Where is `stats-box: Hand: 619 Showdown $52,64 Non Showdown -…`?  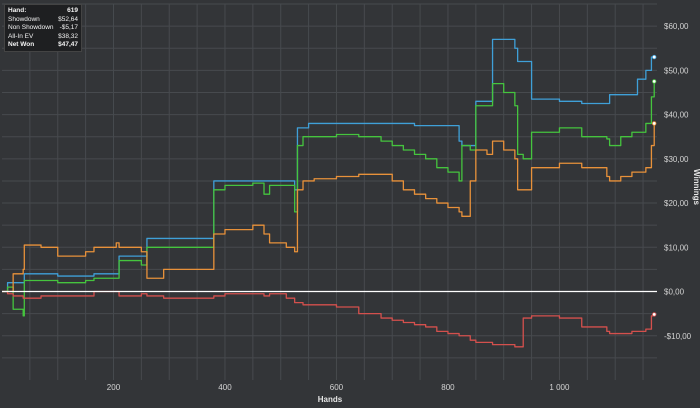
stats-box: Hand: 619 Showdown $52,64 Non Showdown -… is located at coordinates (43, 28).